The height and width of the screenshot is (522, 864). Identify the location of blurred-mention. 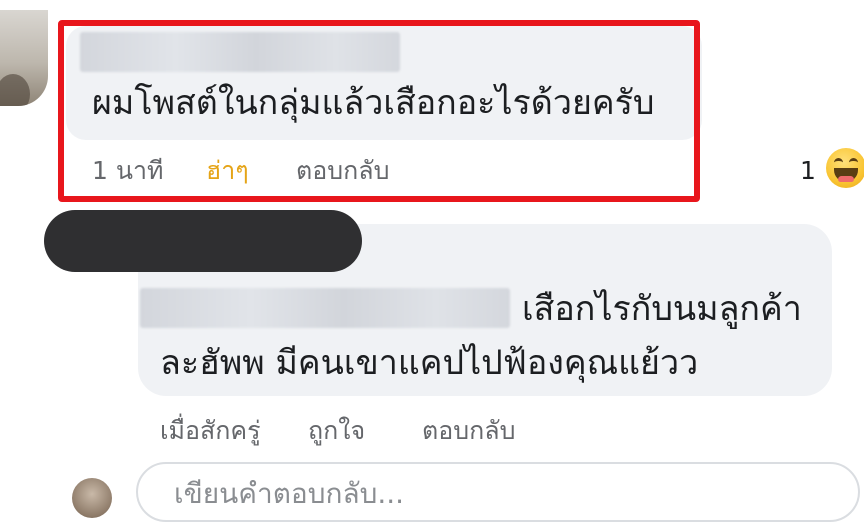
(325, 308).